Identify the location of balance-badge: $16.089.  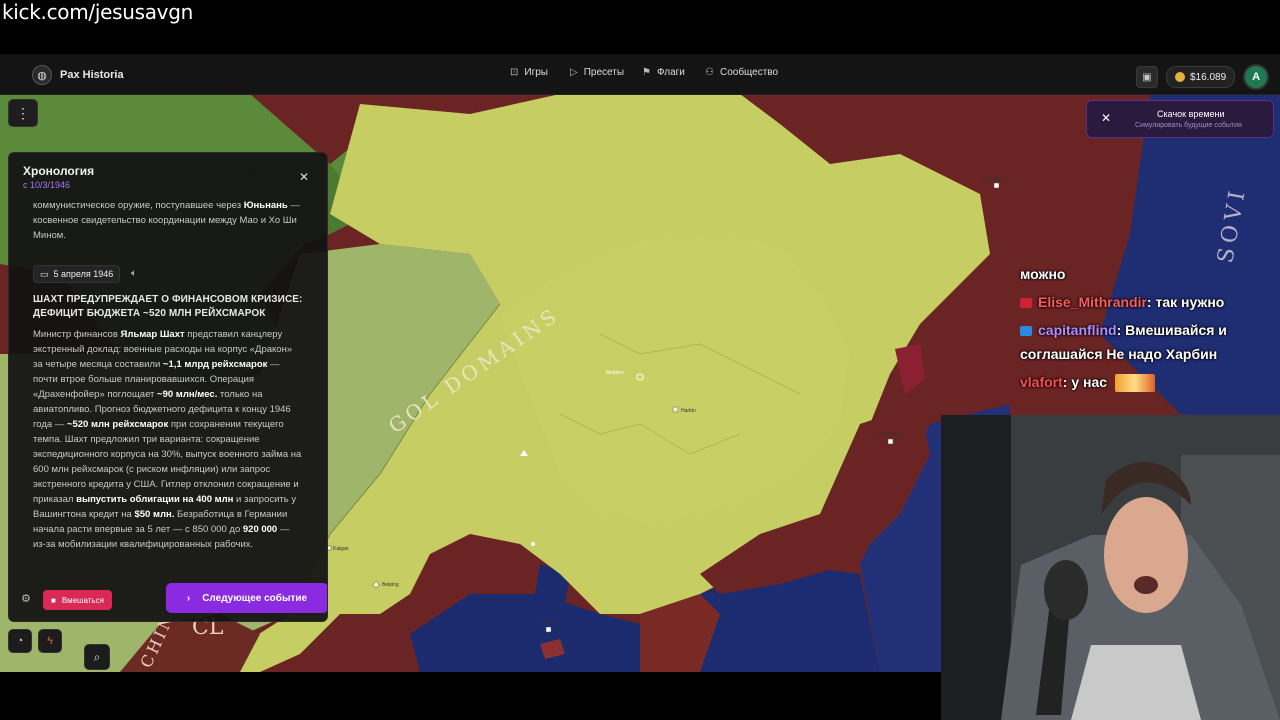
(1201, 77).